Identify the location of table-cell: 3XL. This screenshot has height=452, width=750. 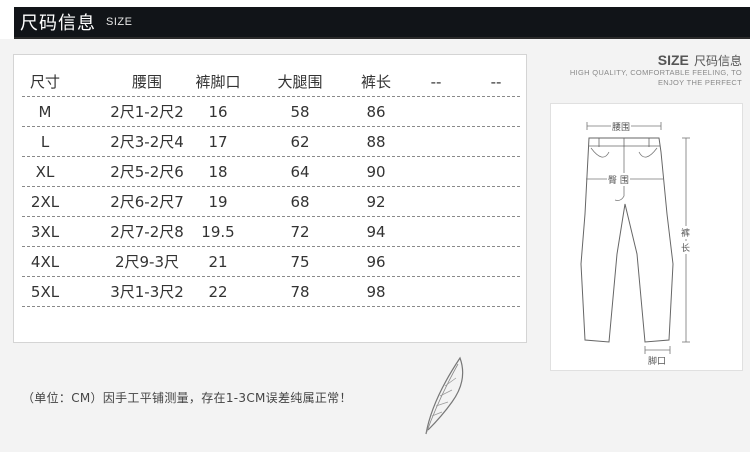
(45, 232).